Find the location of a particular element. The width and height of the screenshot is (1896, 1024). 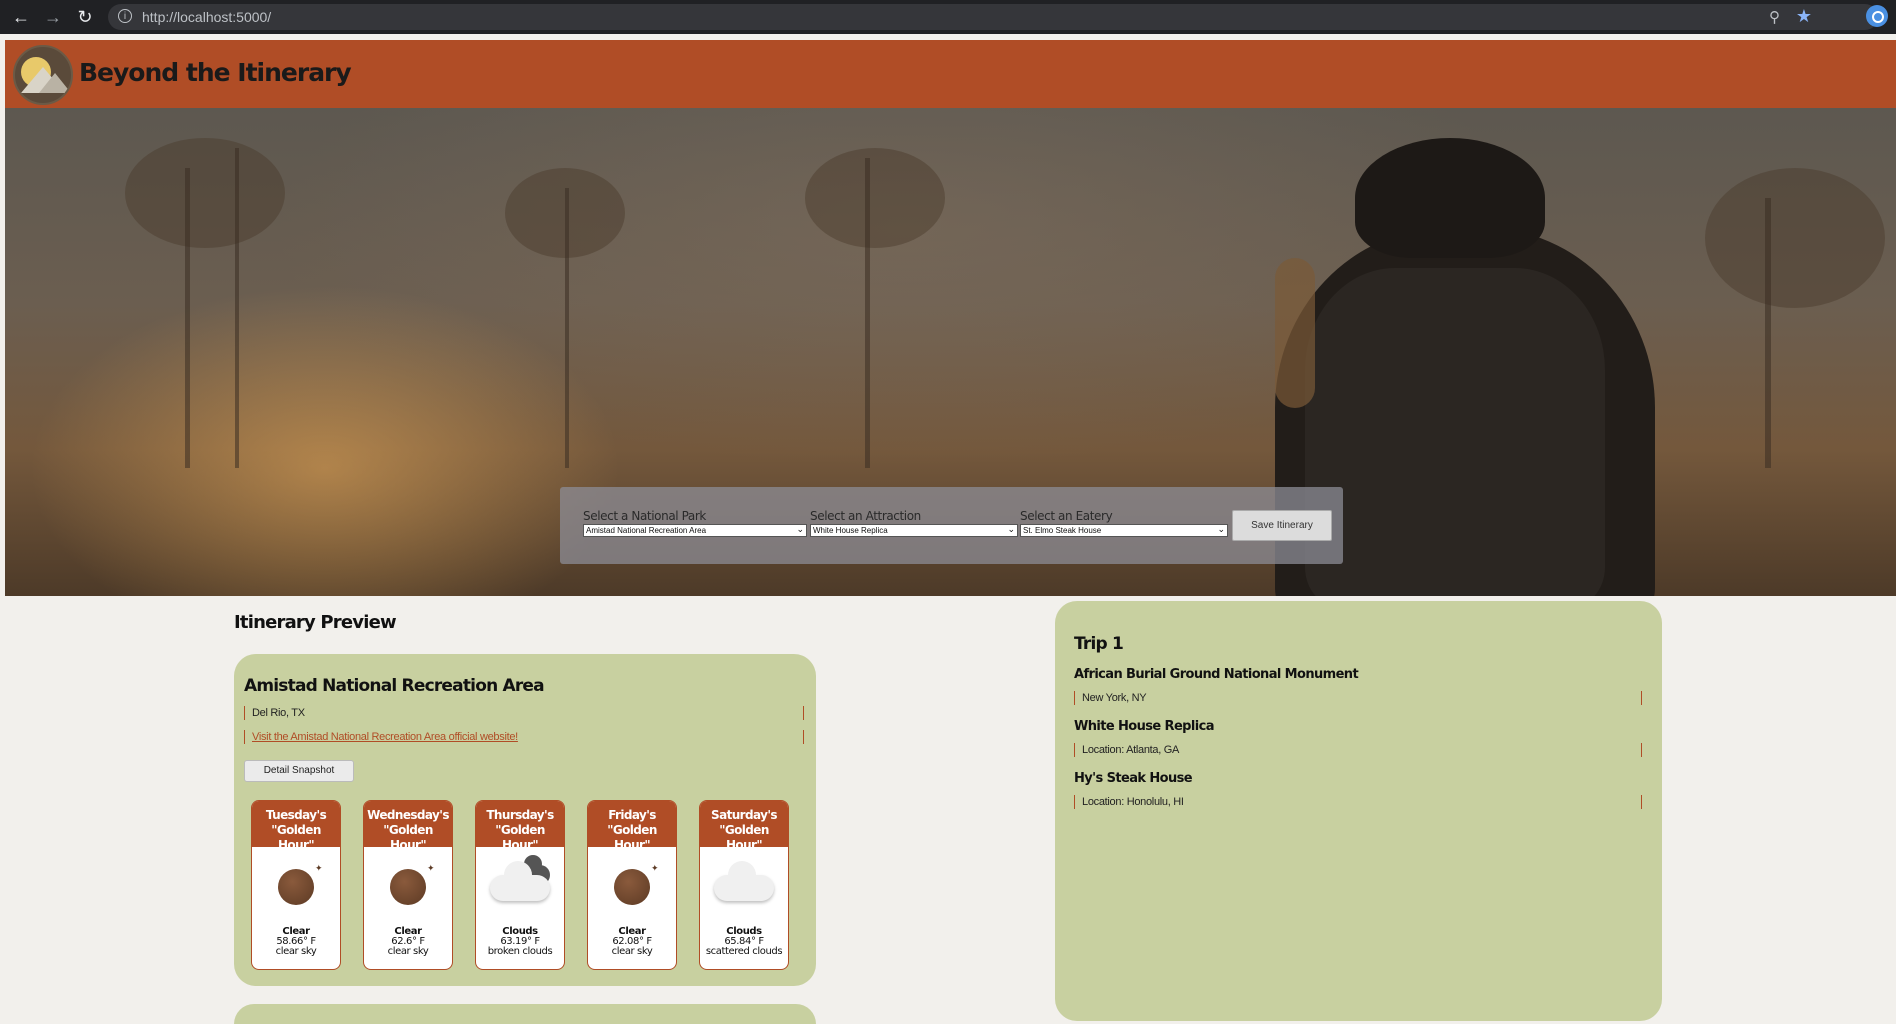

attraction-select-label: Select an Attraction is located at coordinates (865, 516).